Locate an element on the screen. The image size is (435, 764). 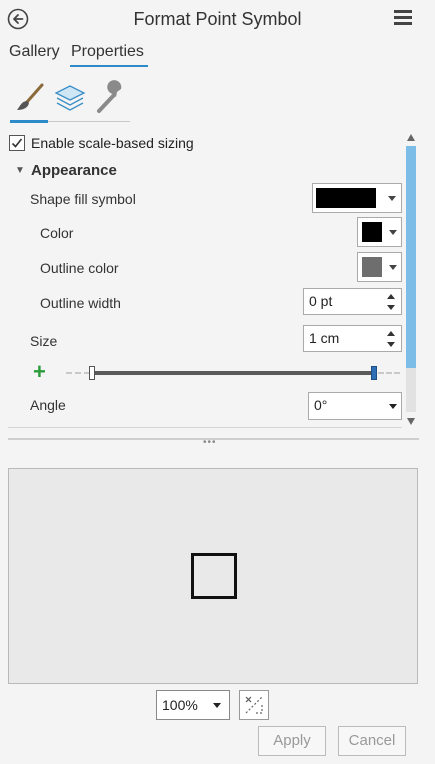
shape-fill-dropdown is located at coordinates (357, 198).